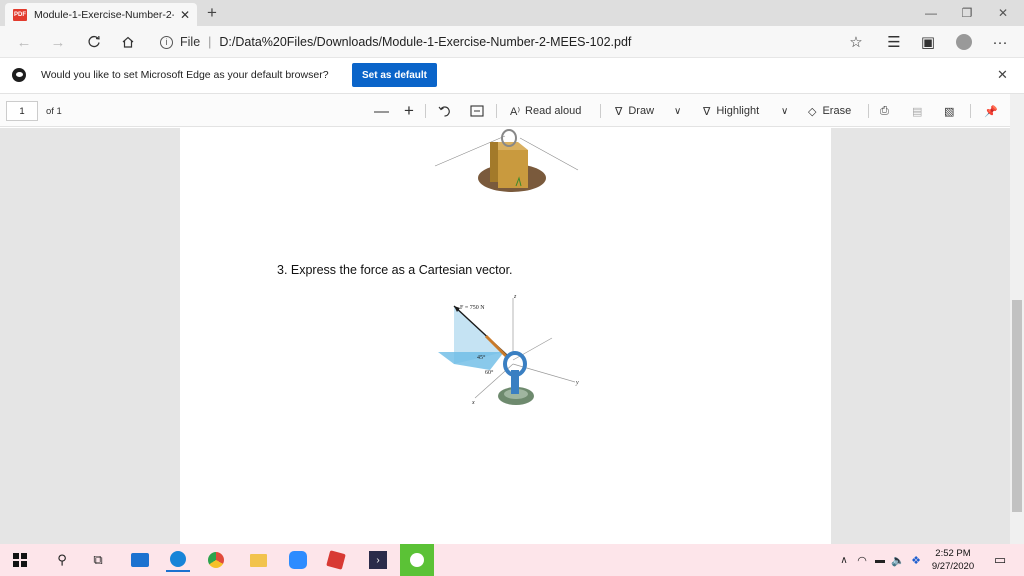 This screenshot has width=1024, height=576. I want to click on read-aloud-label: Read aloud, so click(553, 111).